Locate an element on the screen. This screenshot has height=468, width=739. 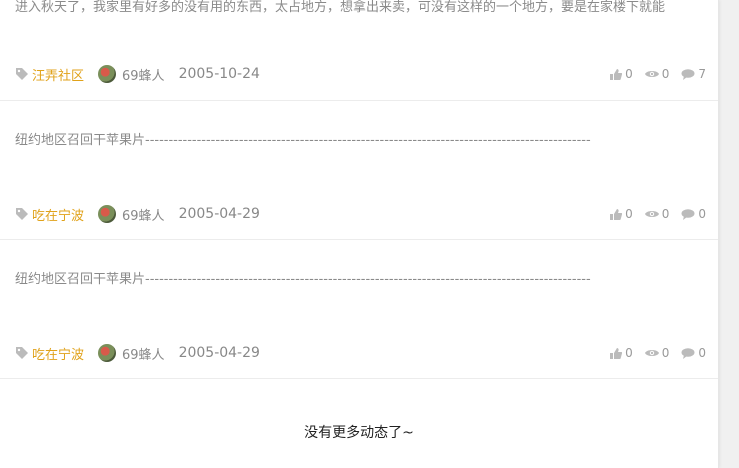
post-category-link: 汪弄社区 is located at coordinates (58, 74).